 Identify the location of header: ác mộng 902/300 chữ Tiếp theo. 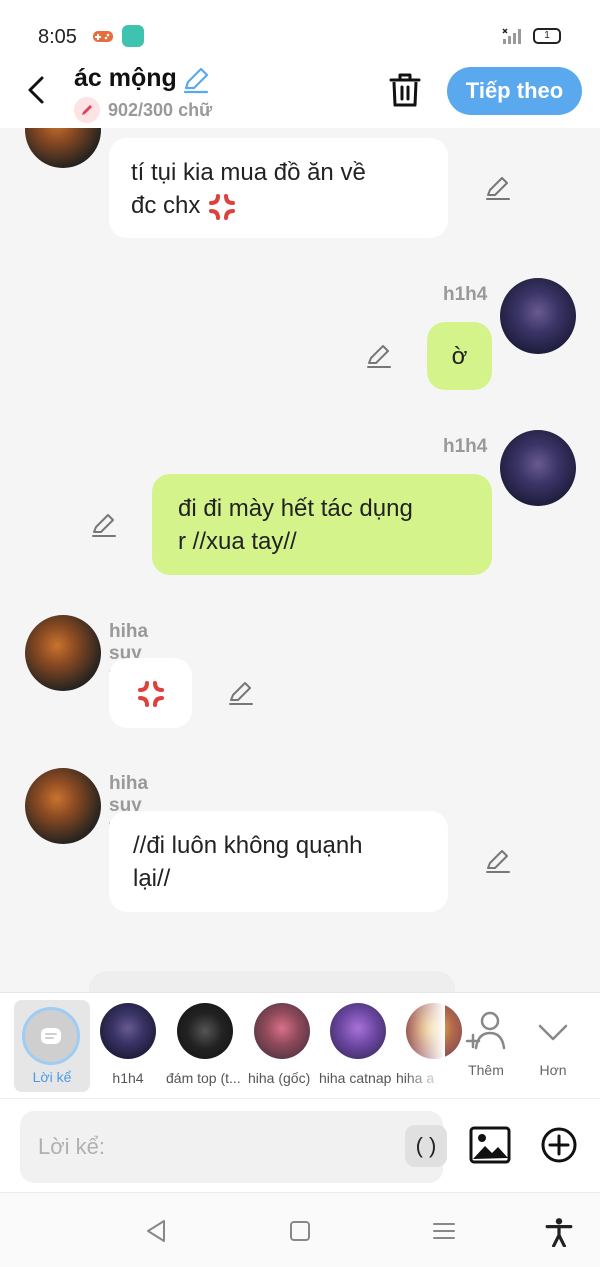
(300, 94).